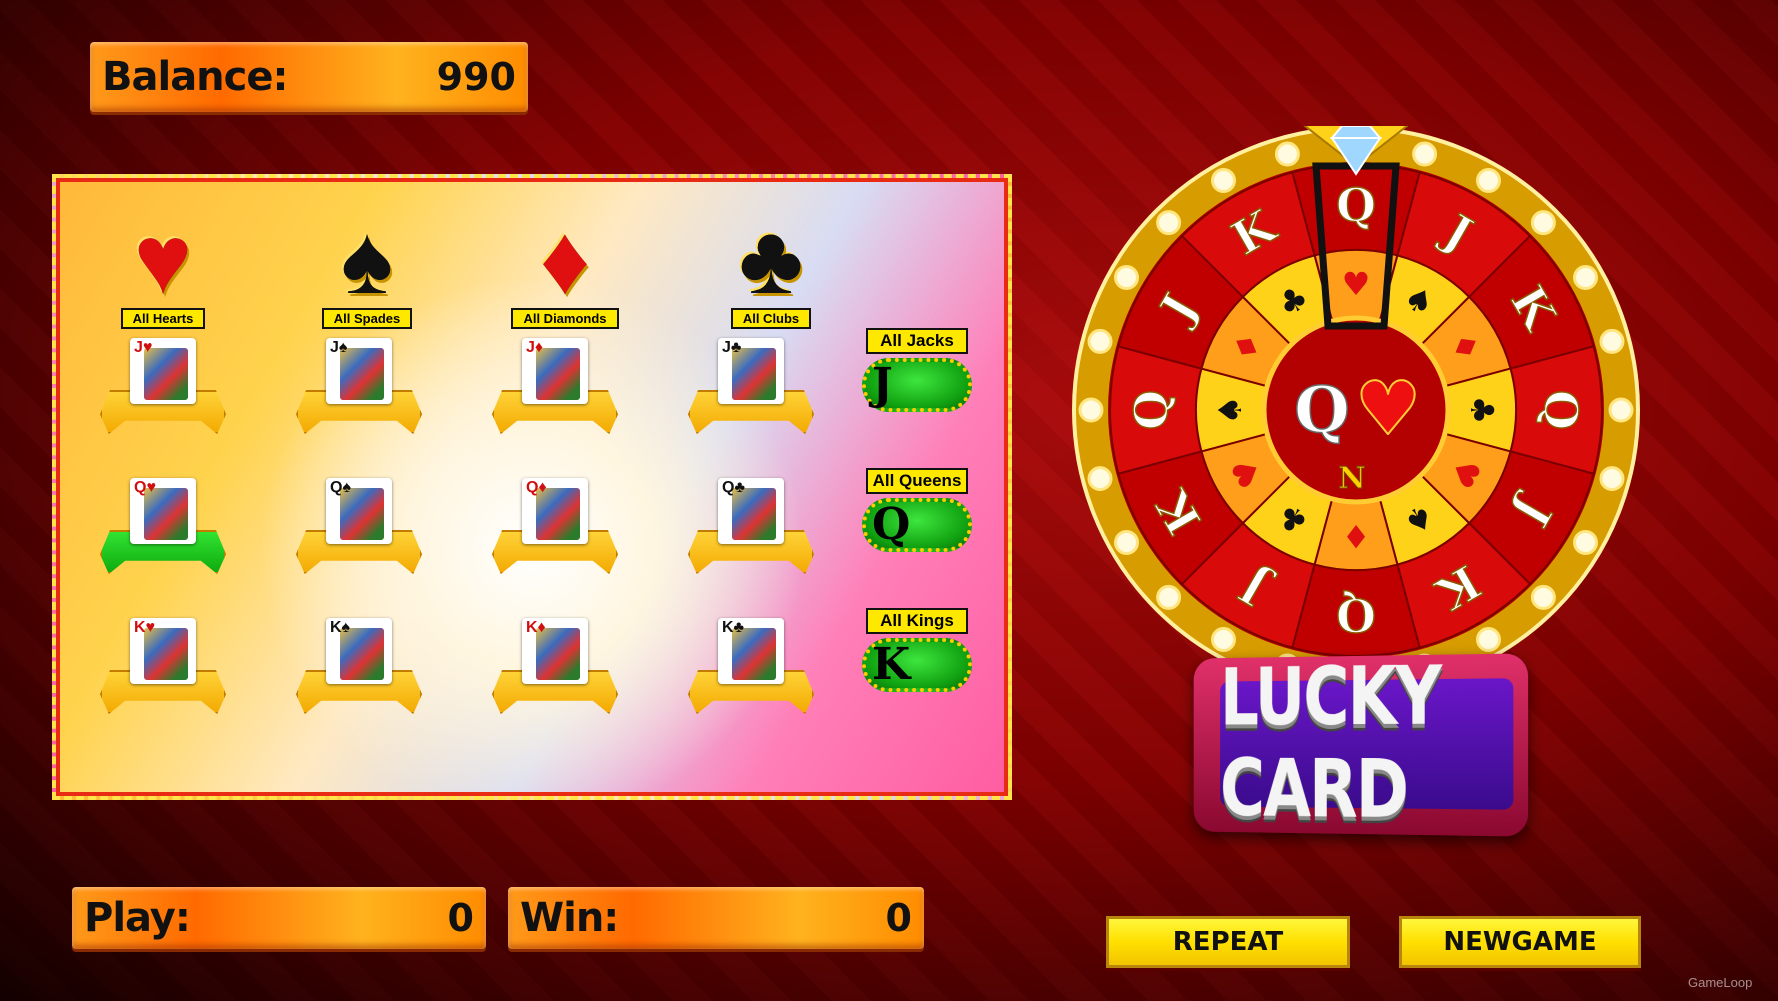 The height and width of the screenshot is (1001, 1778). Describe the element at coordinates (569, 918) in the screenshot. I see `win-label: Win:` at that location.